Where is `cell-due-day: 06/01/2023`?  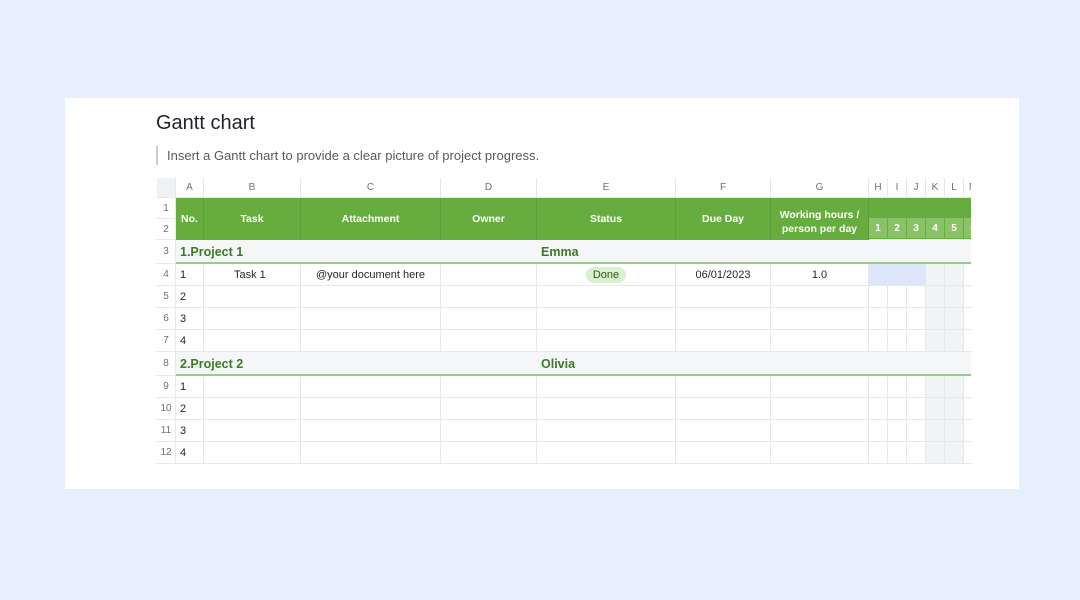
cell-due-day: 06/01/2023 is located at coordinates (723, 275).